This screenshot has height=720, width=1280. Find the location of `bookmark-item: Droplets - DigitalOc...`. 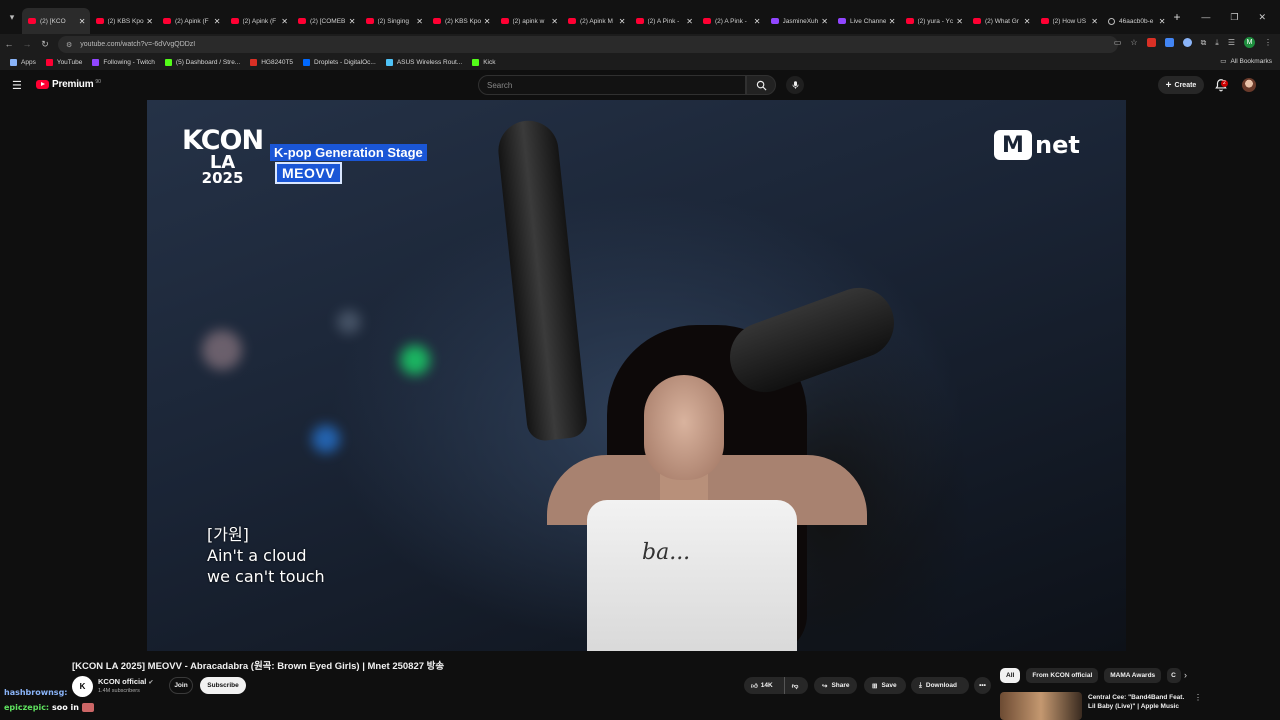

bookmark-item: Droplets - DigitalOc... is located at coordinates (339, 62).